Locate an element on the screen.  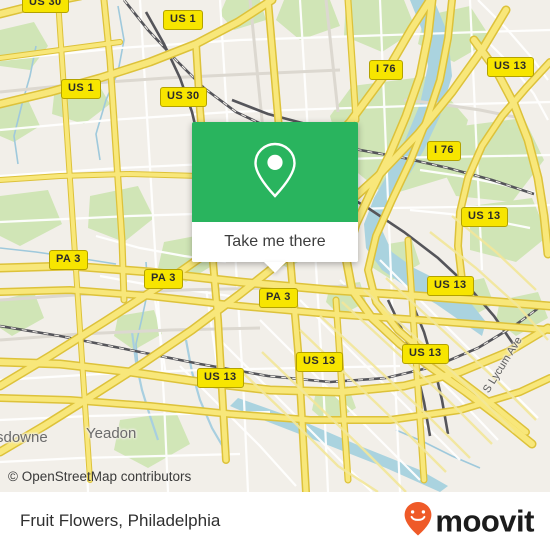
map-pin-icon is located at coordinates (275, 172).